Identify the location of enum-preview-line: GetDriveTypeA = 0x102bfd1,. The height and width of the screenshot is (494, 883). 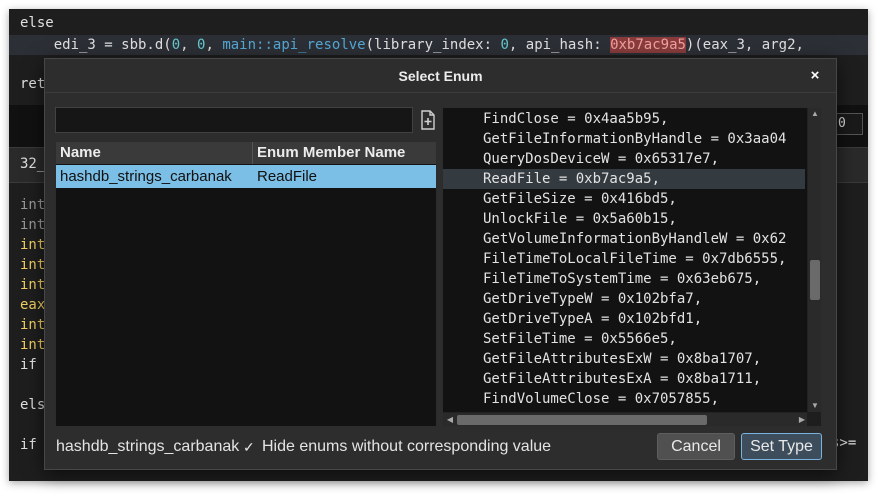
(593, 319).